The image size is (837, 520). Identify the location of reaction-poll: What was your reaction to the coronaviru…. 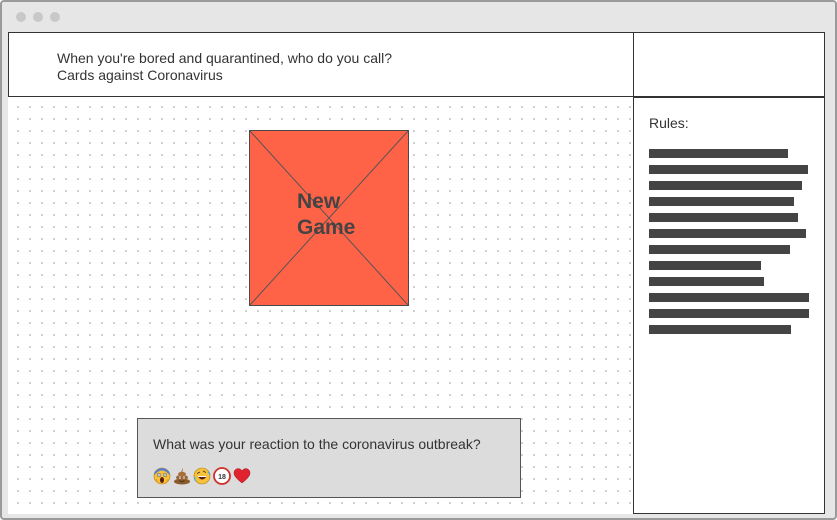
(329, 458).